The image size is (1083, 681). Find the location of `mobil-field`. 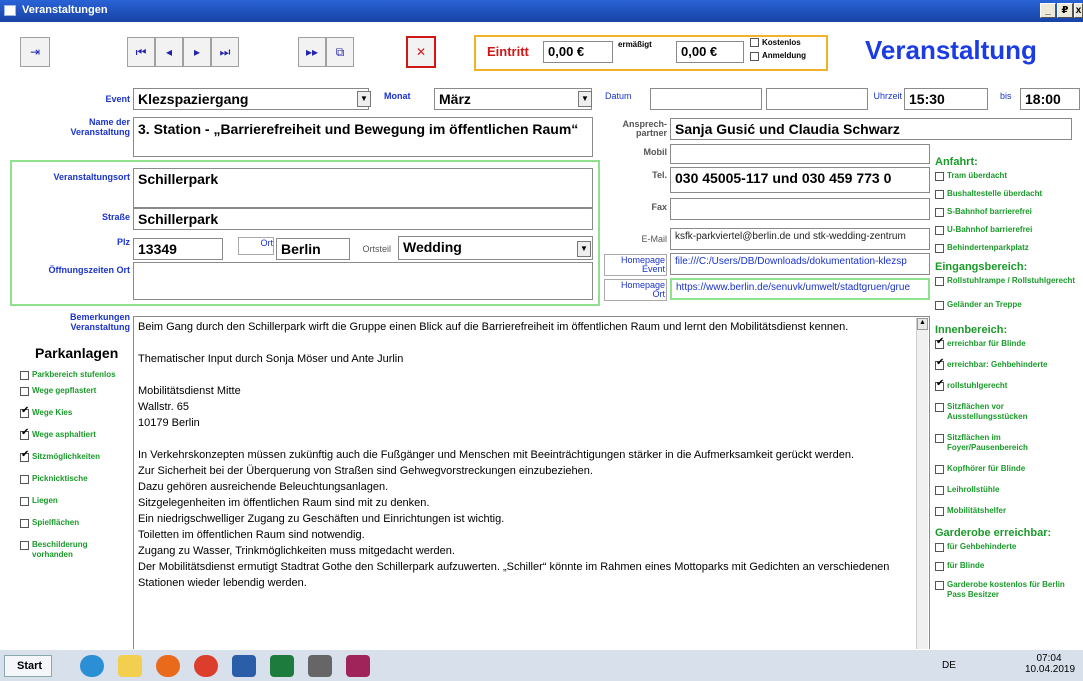

mobil-field is located at coordinates (800, 154).